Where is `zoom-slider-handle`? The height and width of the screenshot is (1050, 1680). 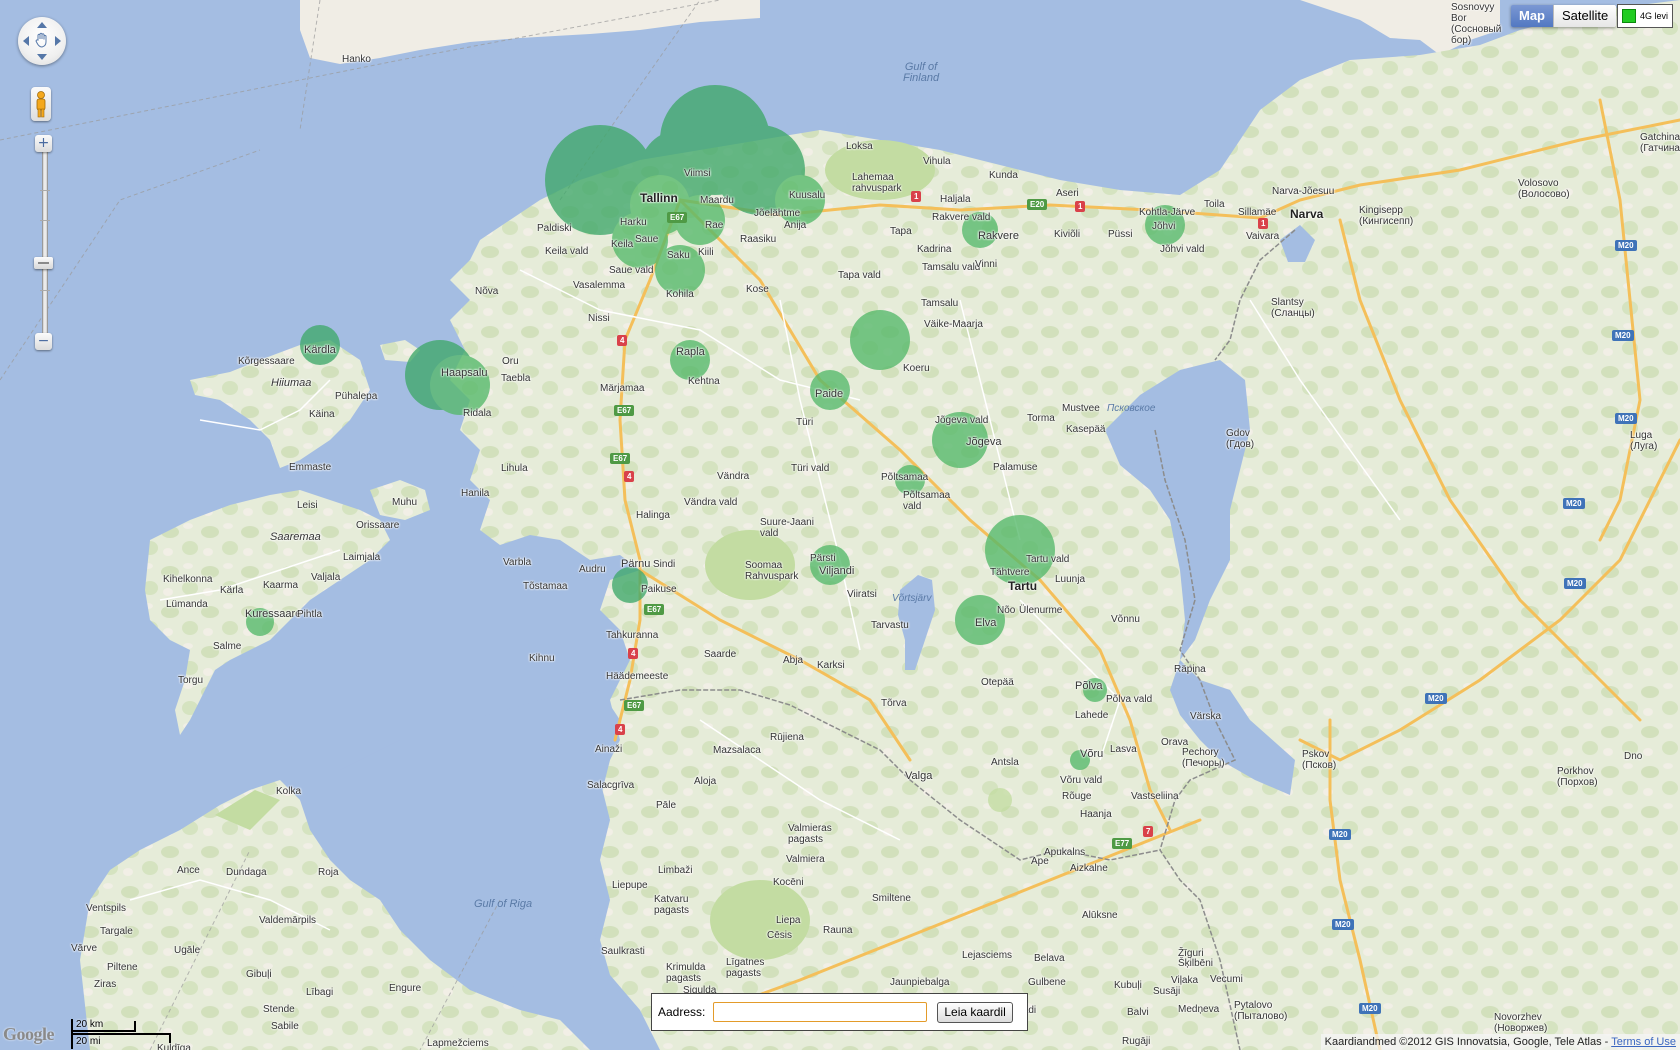
zoom-slider-handle is located at coordinates (43, 263).